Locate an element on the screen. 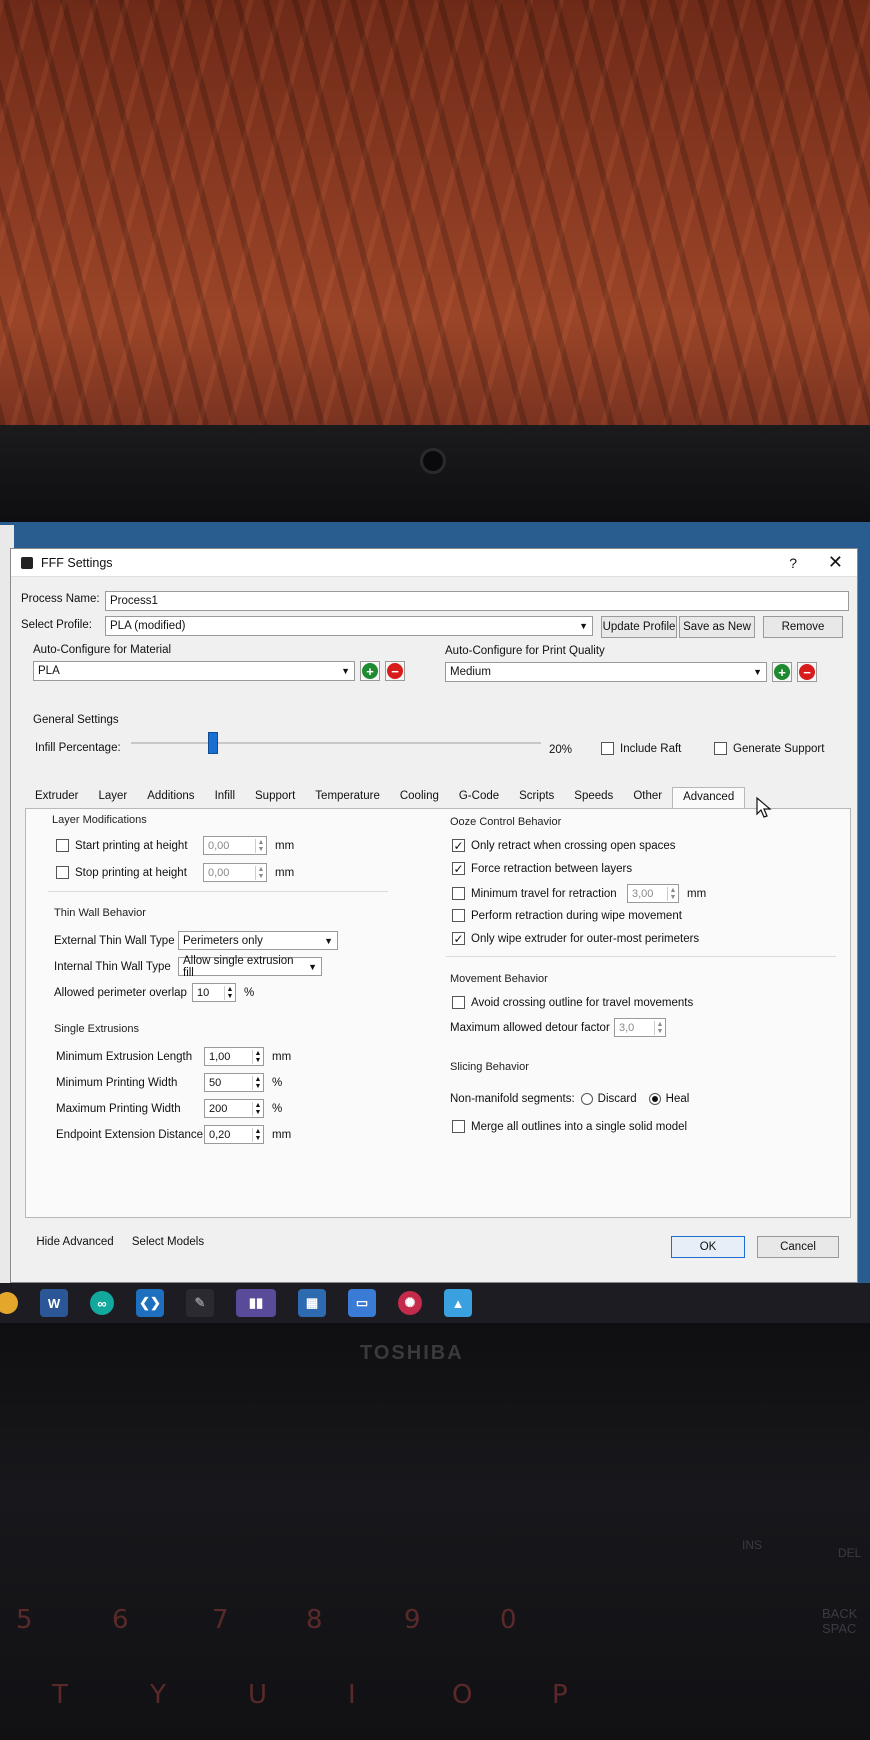  update-profile-button: Update Profile is located at coordinates (639, 627).